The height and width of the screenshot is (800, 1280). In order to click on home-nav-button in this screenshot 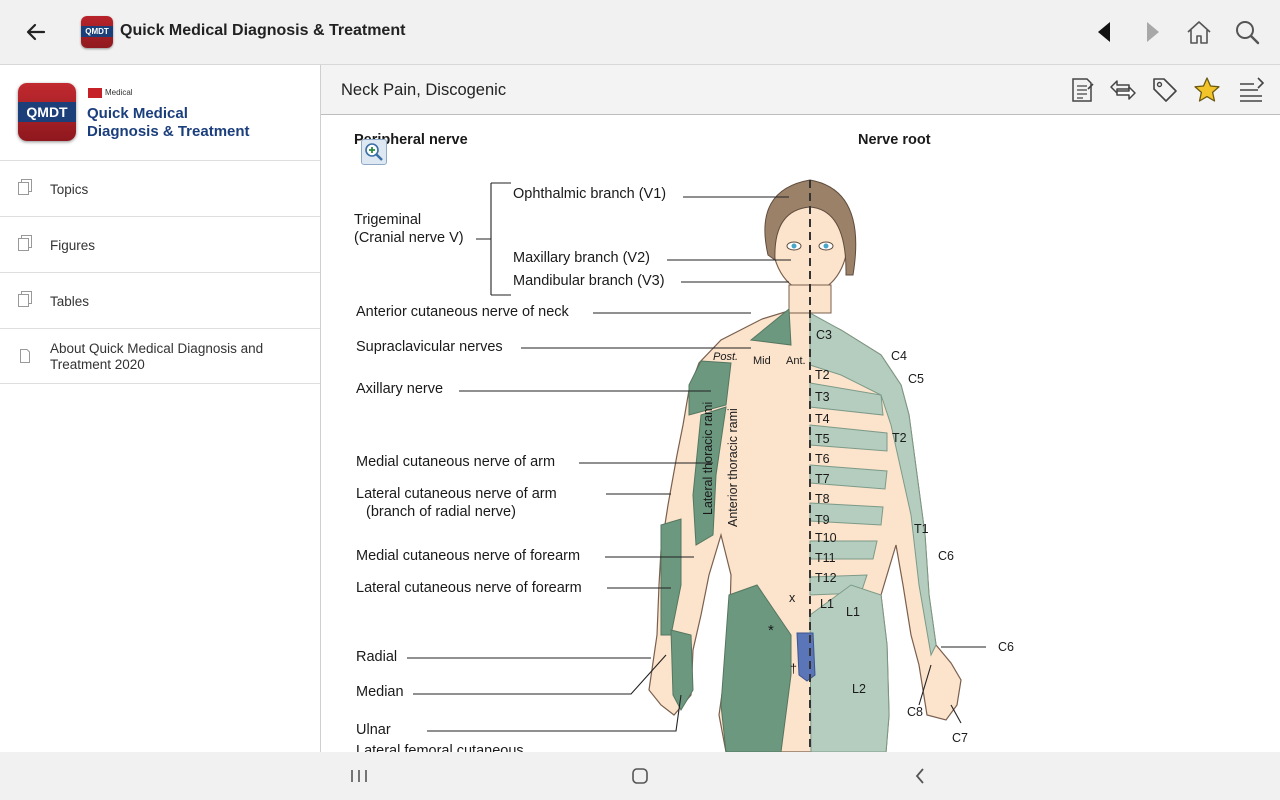, I will do `click(640, 776)`.